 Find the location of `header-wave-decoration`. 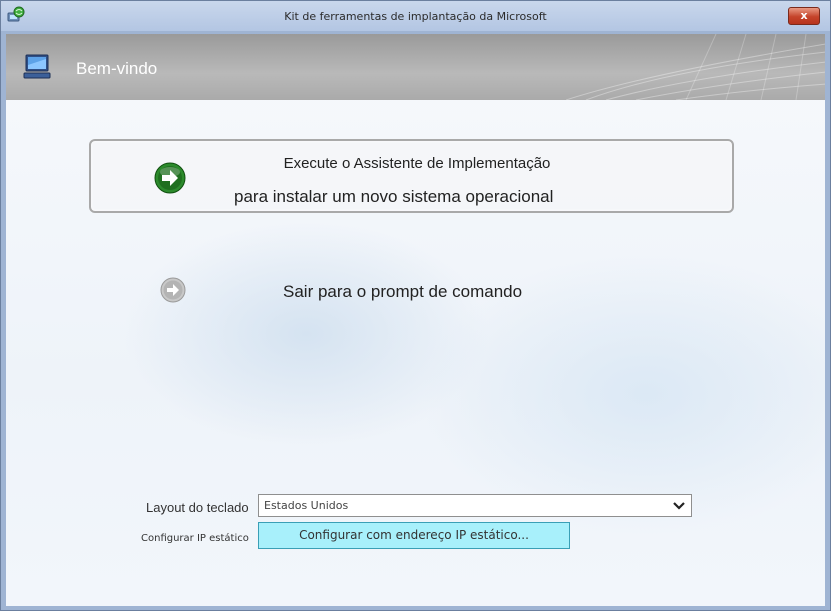

header-wave-decoration is located at coordinates (695, 67).